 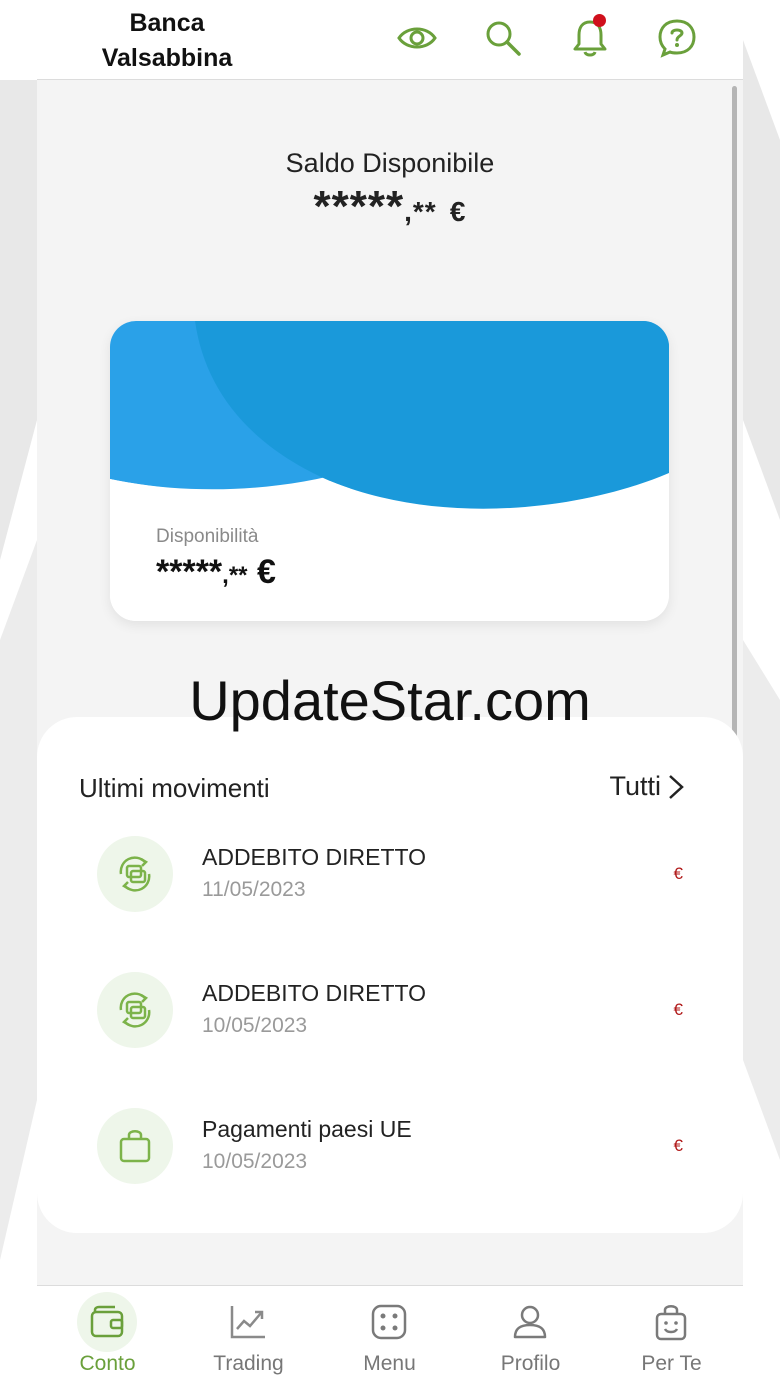 What do you see at coordinates (174, 788) in the screenshot?
I see `movements-title: Ultimi movimenti` at bounding box center [174, 788].